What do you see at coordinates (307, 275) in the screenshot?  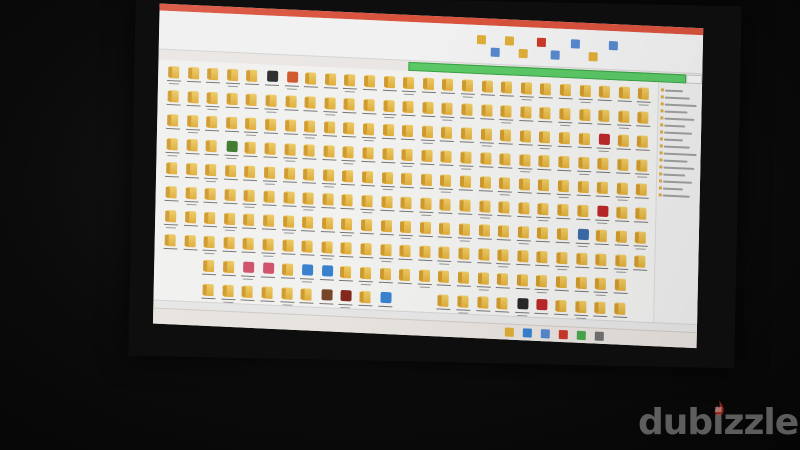 I see `file-item-internet-explorer-icon` at bounding box center [307, 275].